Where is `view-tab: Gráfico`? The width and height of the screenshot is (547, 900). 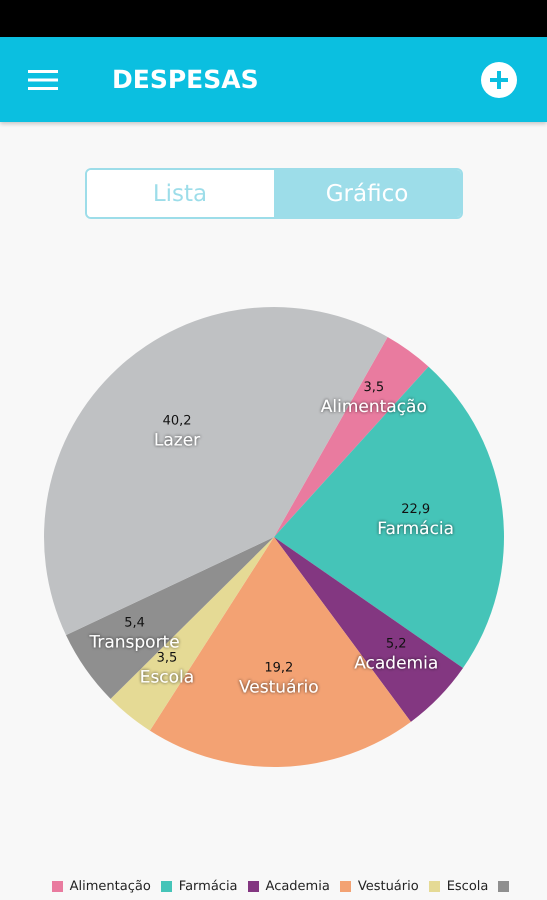 view-tab: Gráfico is located at coordinates (367, 193).